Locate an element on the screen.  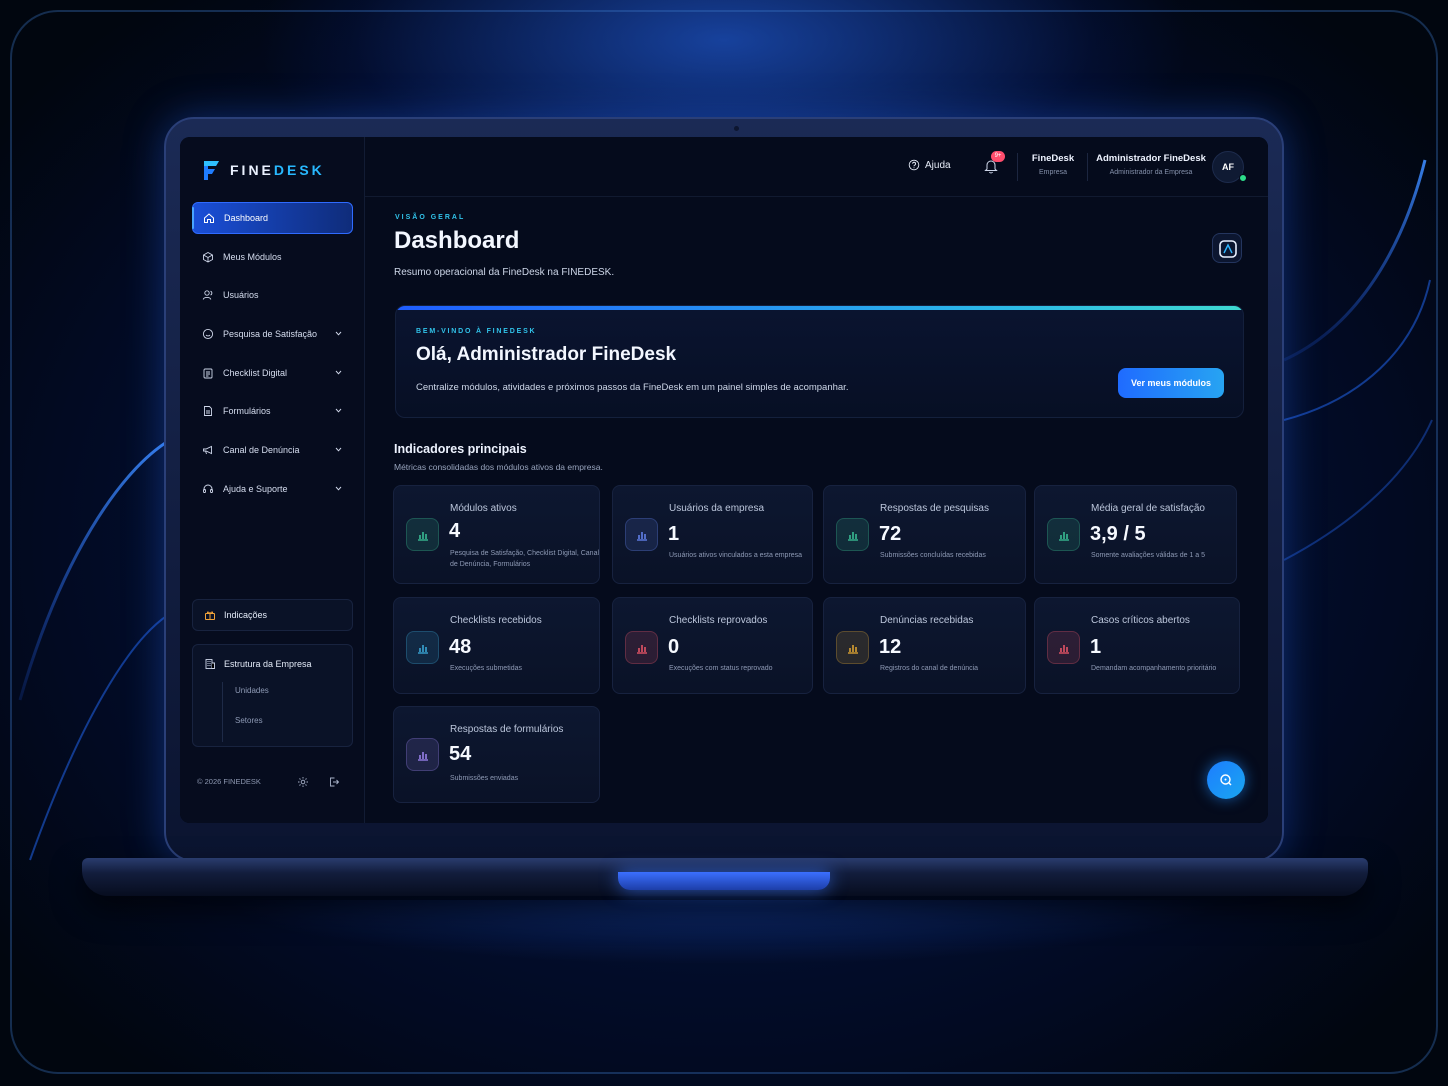
sidebar-item-meus-modulos: Meus Módulos is located at coordinates (272, 257).